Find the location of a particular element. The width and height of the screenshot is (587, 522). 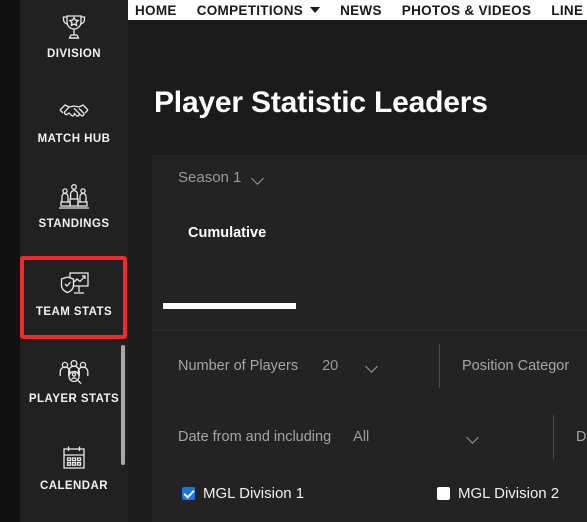

checkbox-checked-icon is located at coordinates (188, 493).